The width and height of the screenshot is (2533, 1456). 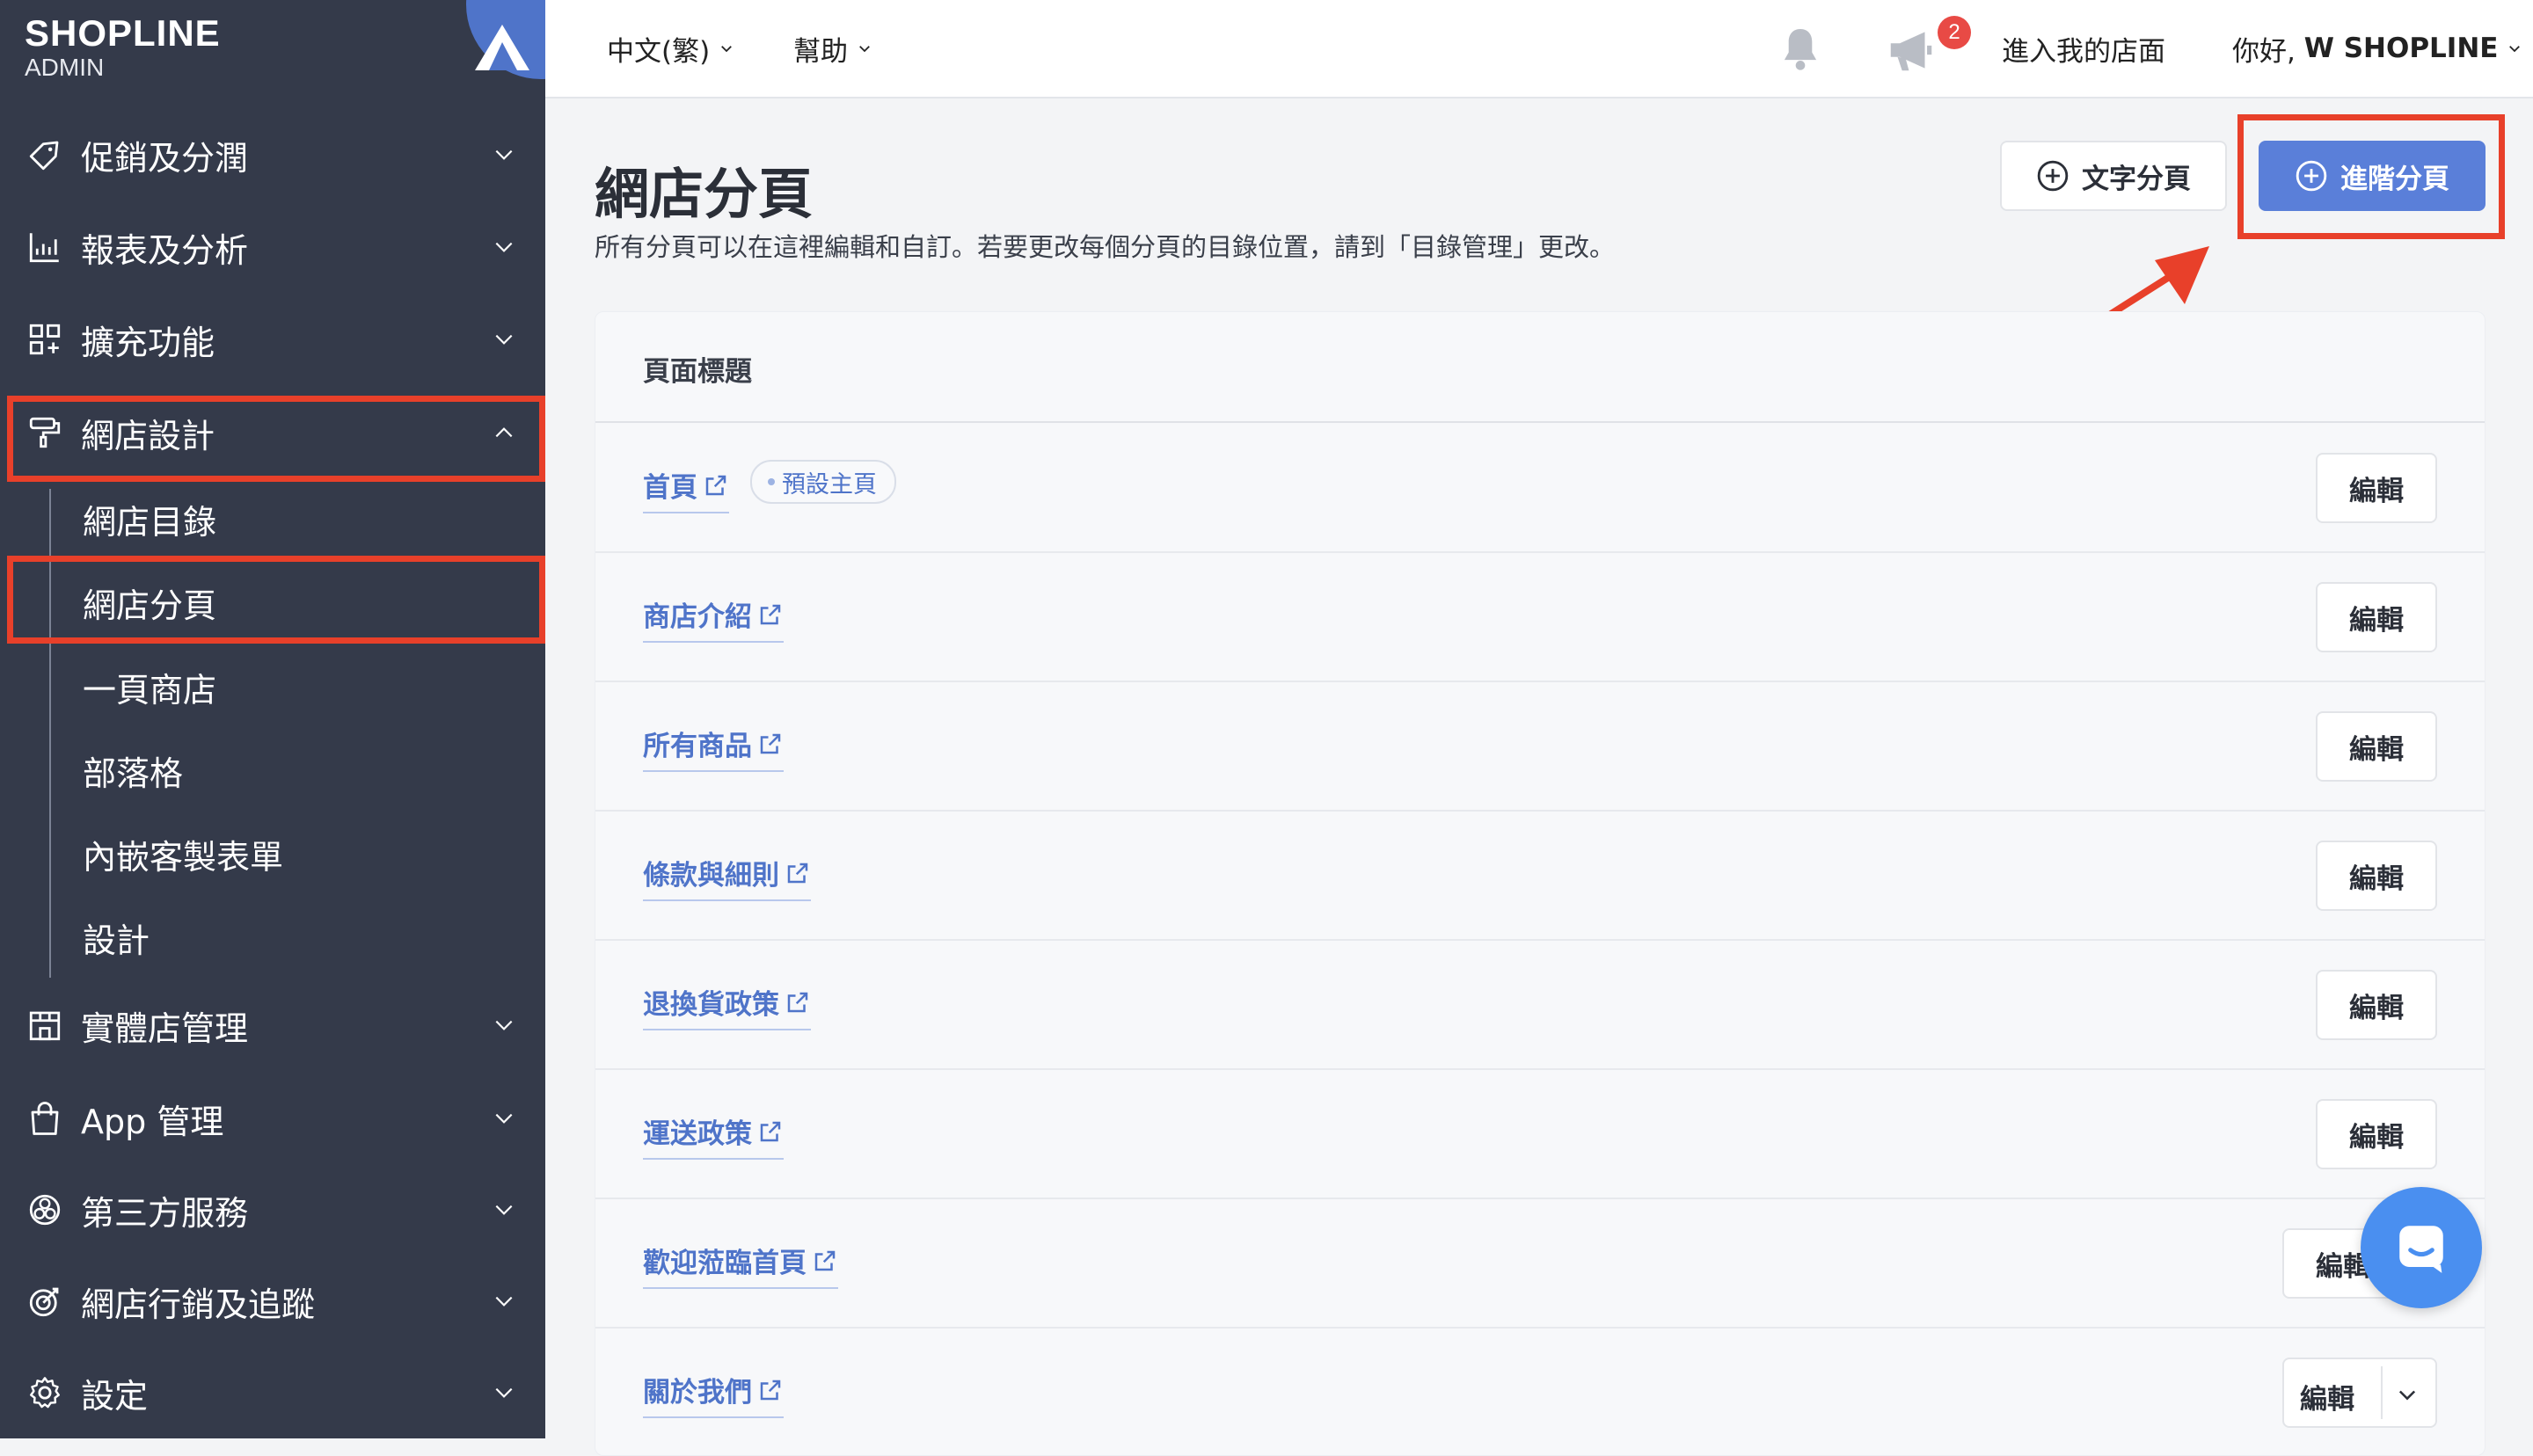 I want to click on table-row: 所有商品 編輯, so click(x=1540, y=746).